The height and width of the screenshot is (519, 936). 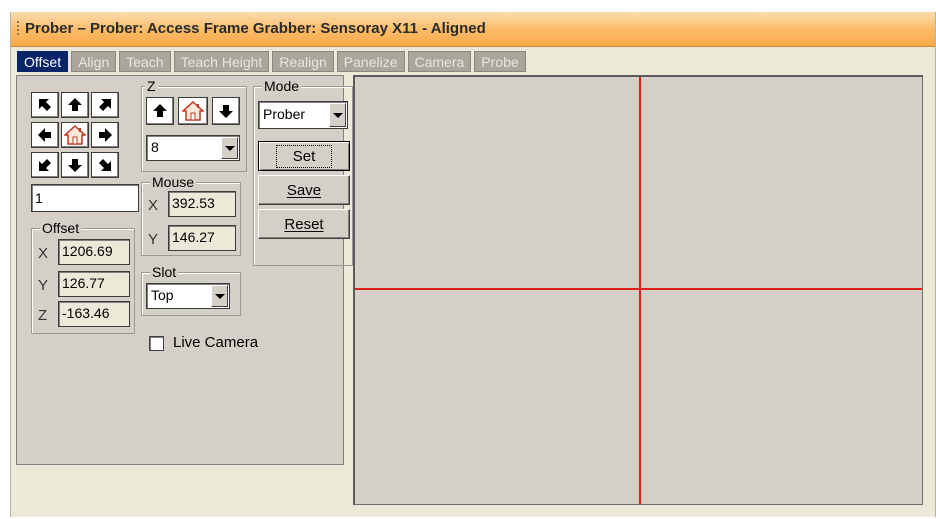 I want to click on set-button: Set, so click(x=304, y=156).